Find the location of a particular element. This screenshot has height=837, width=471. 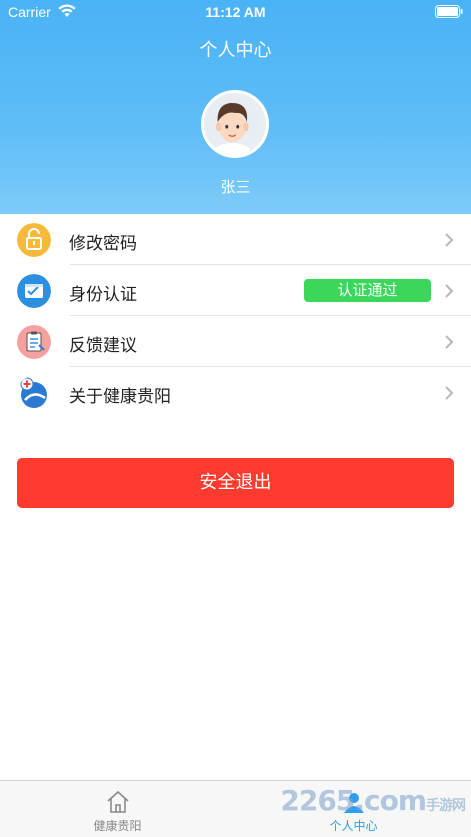

status-bar: Carrier 11:12 AM is located at coordinates (235, 13).